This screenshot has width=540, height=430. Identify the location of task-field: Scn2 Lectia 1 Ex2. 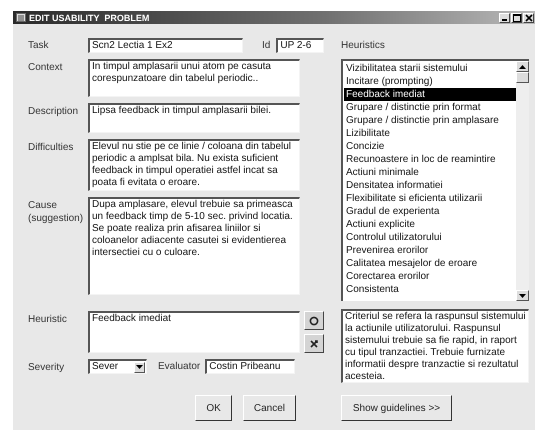
(165, 45).